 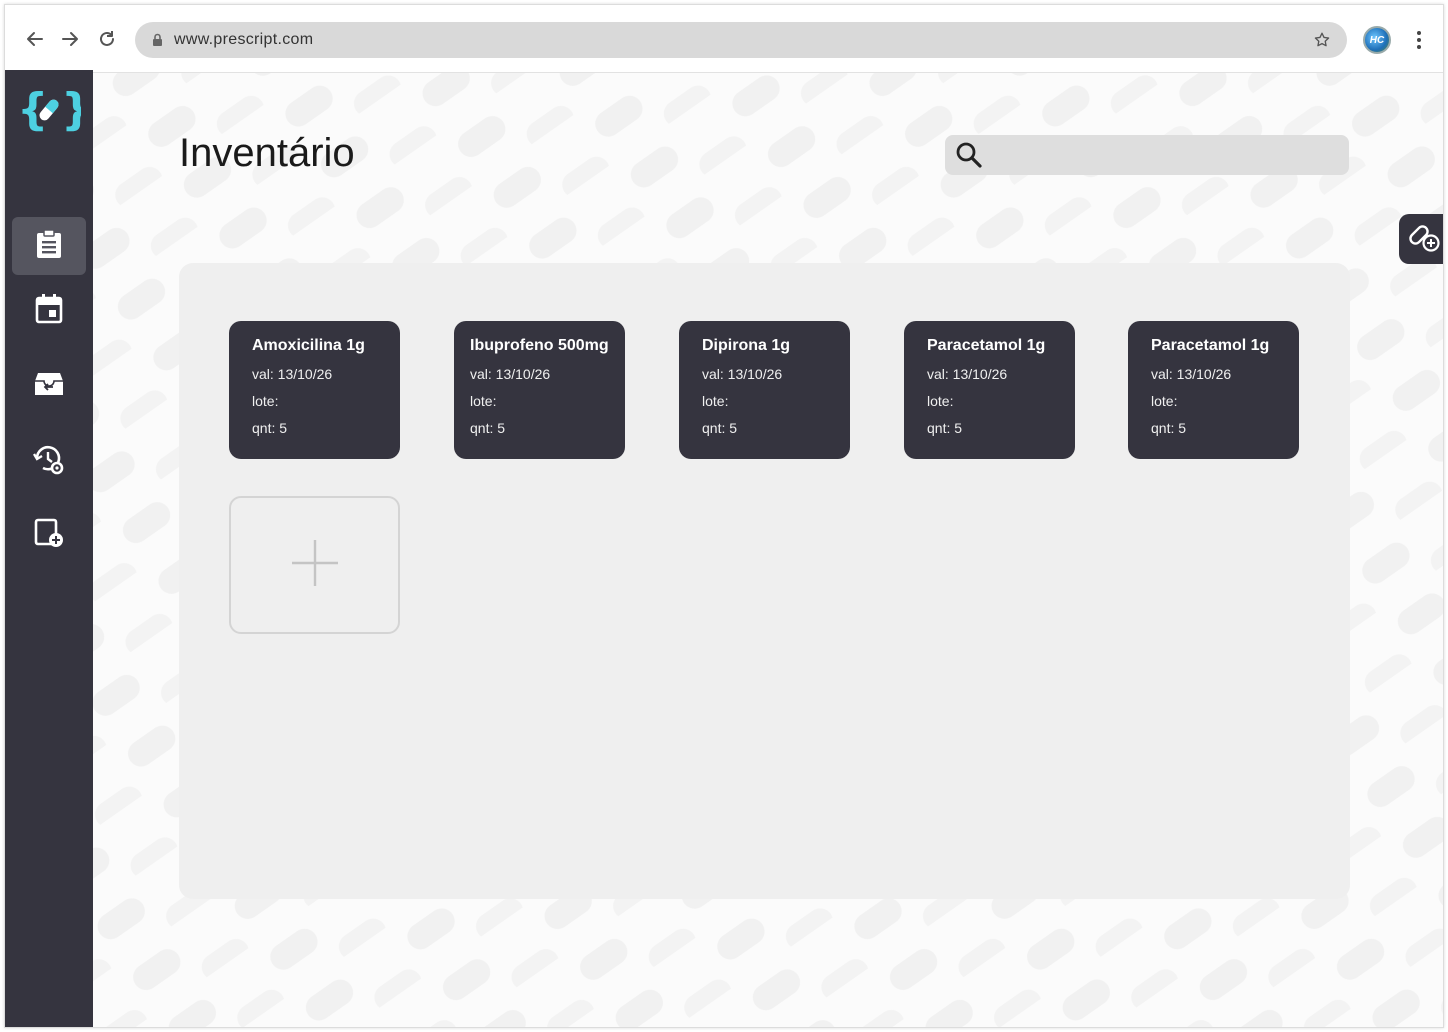 What do you see at coordinates (54, 110) in the screenshot?
I see `app-logo: { }` at bounding box center [54, 110].